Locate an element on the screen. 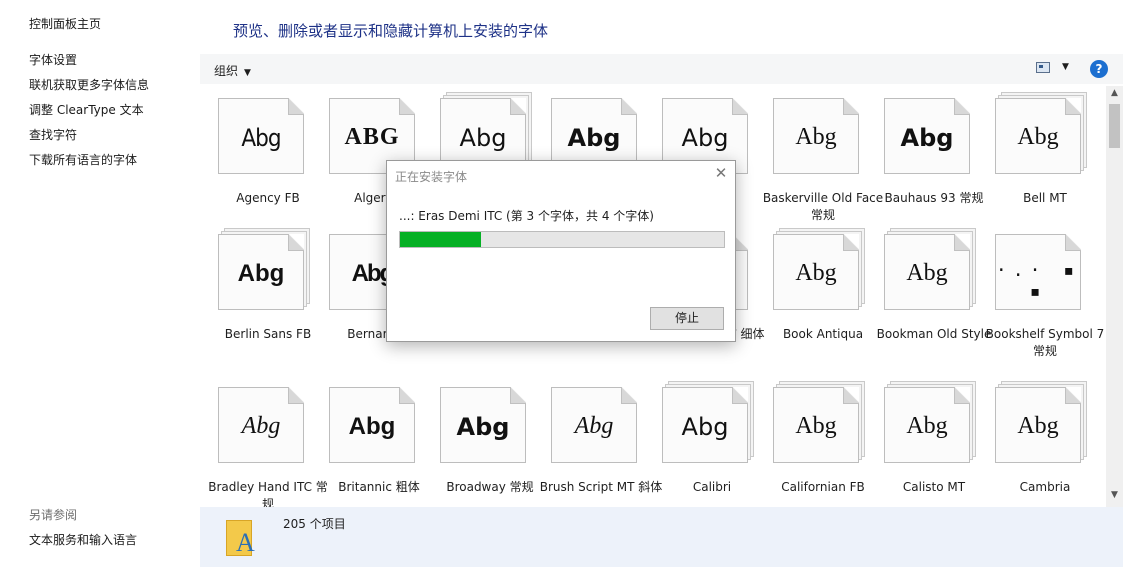 The width and height of the screenshot is (1123, 567). view-options-chevron-down-icon: ▼ is located at coordinates (1065, 67).